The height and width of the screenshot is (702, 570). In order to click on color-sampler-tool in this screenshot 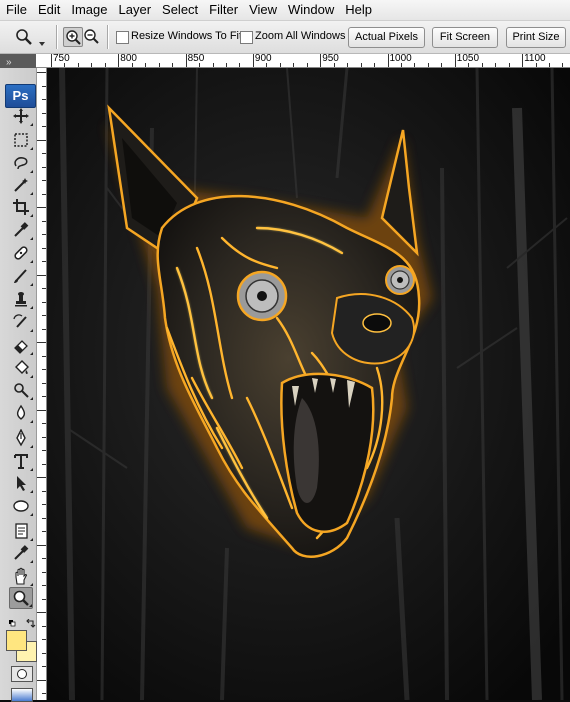, I will do `click(21, 553)`.